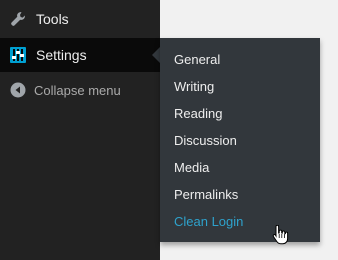  What do you see at coordinates (18, 19) in the screenshot?
I see `wrench-icon` at bounding box center [18, 19].